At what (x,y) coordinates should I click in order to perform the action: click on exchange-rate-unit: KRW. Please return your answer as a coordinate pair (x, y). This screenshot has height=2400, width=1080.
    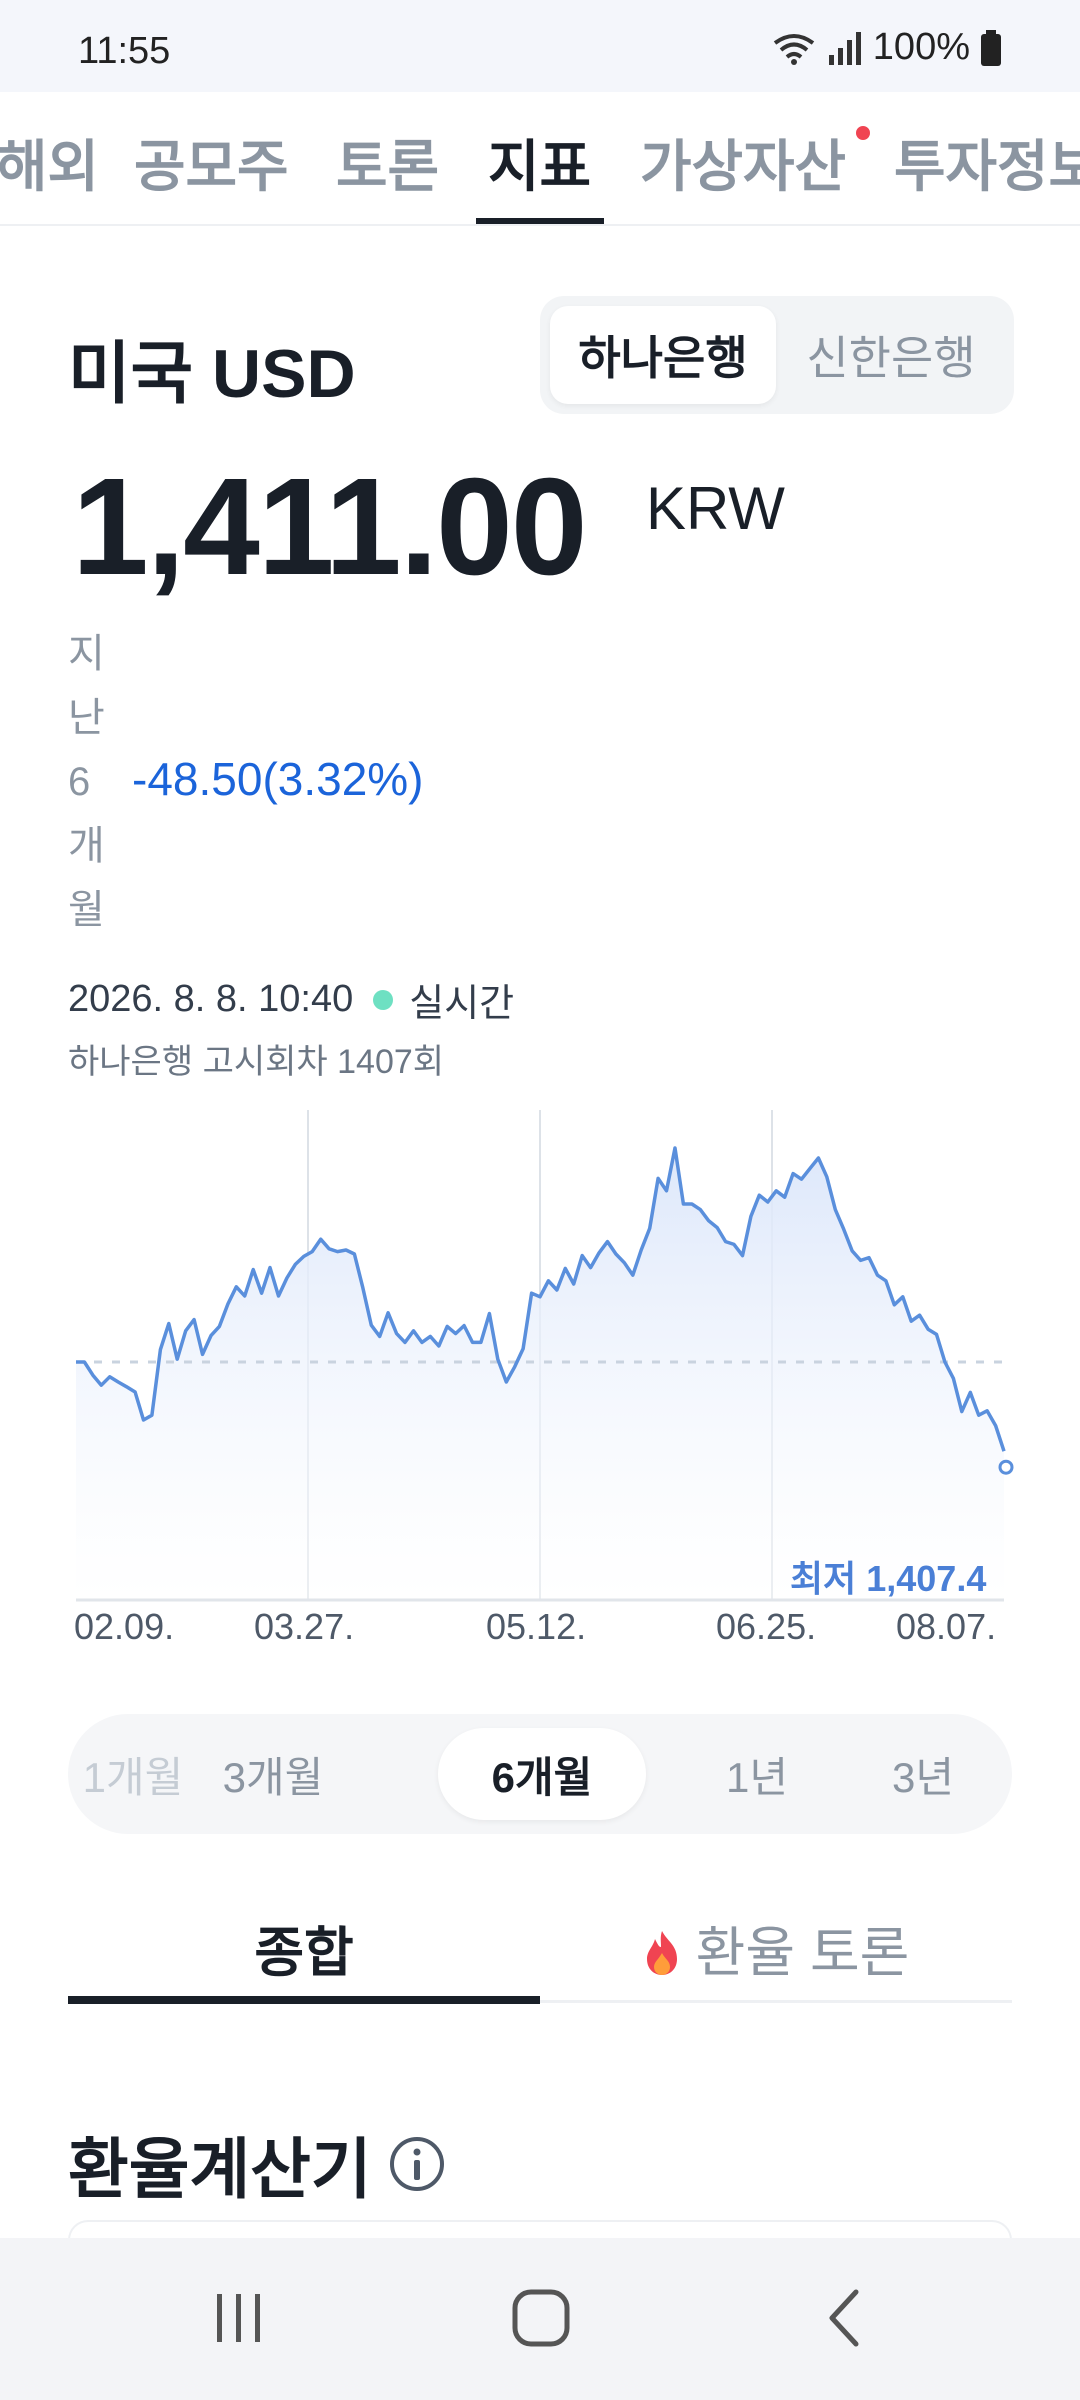
    Looking at the image, I should click on (715, 508).